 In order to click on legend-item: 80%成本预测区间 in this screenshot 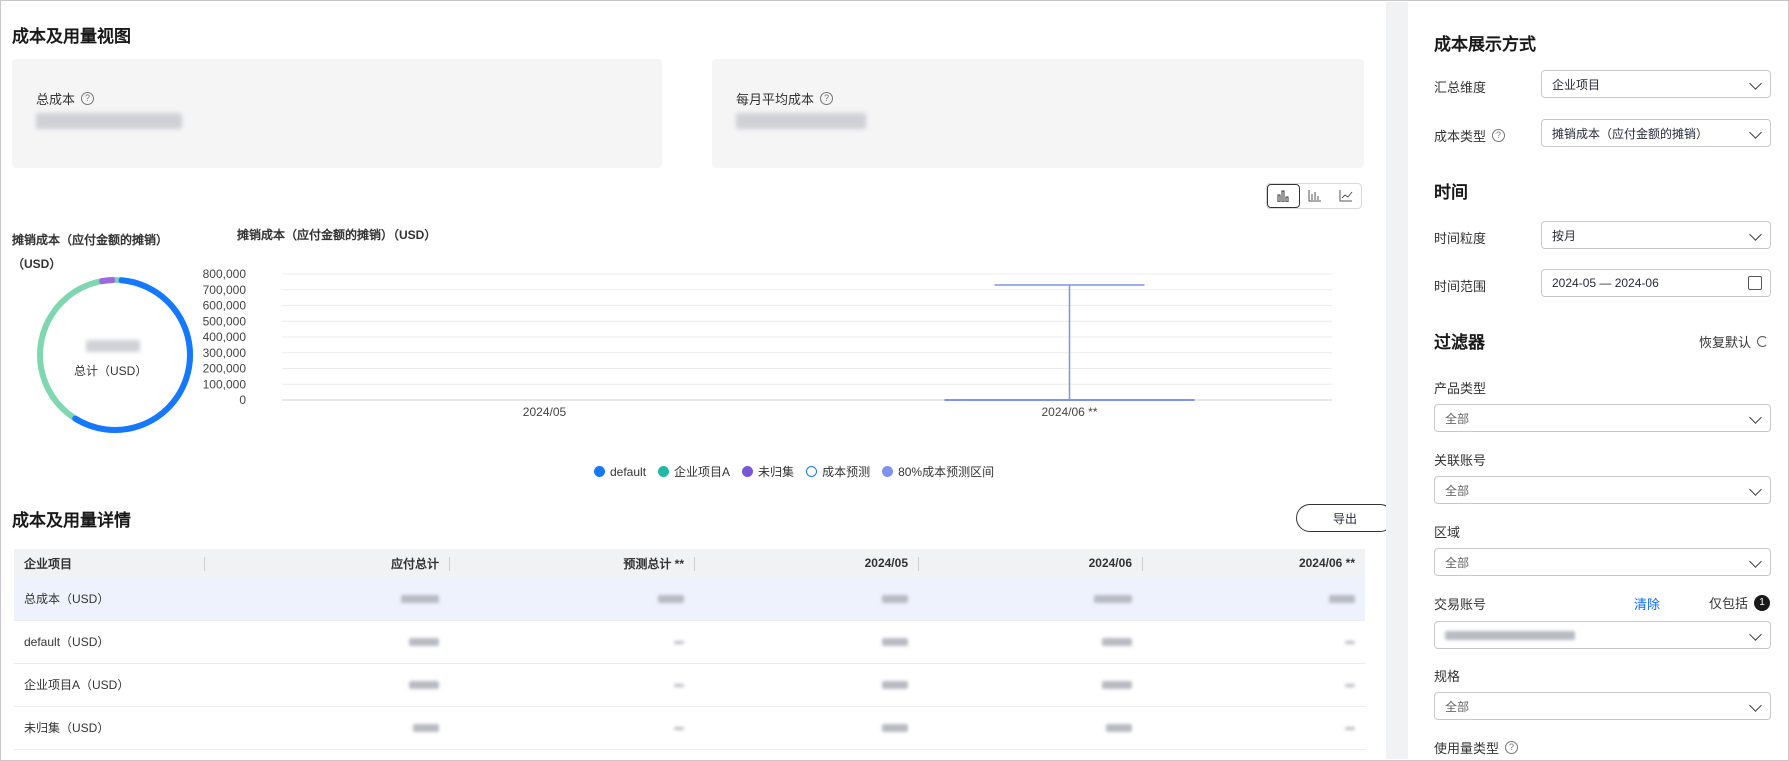, I will do `click(938, 471)`.